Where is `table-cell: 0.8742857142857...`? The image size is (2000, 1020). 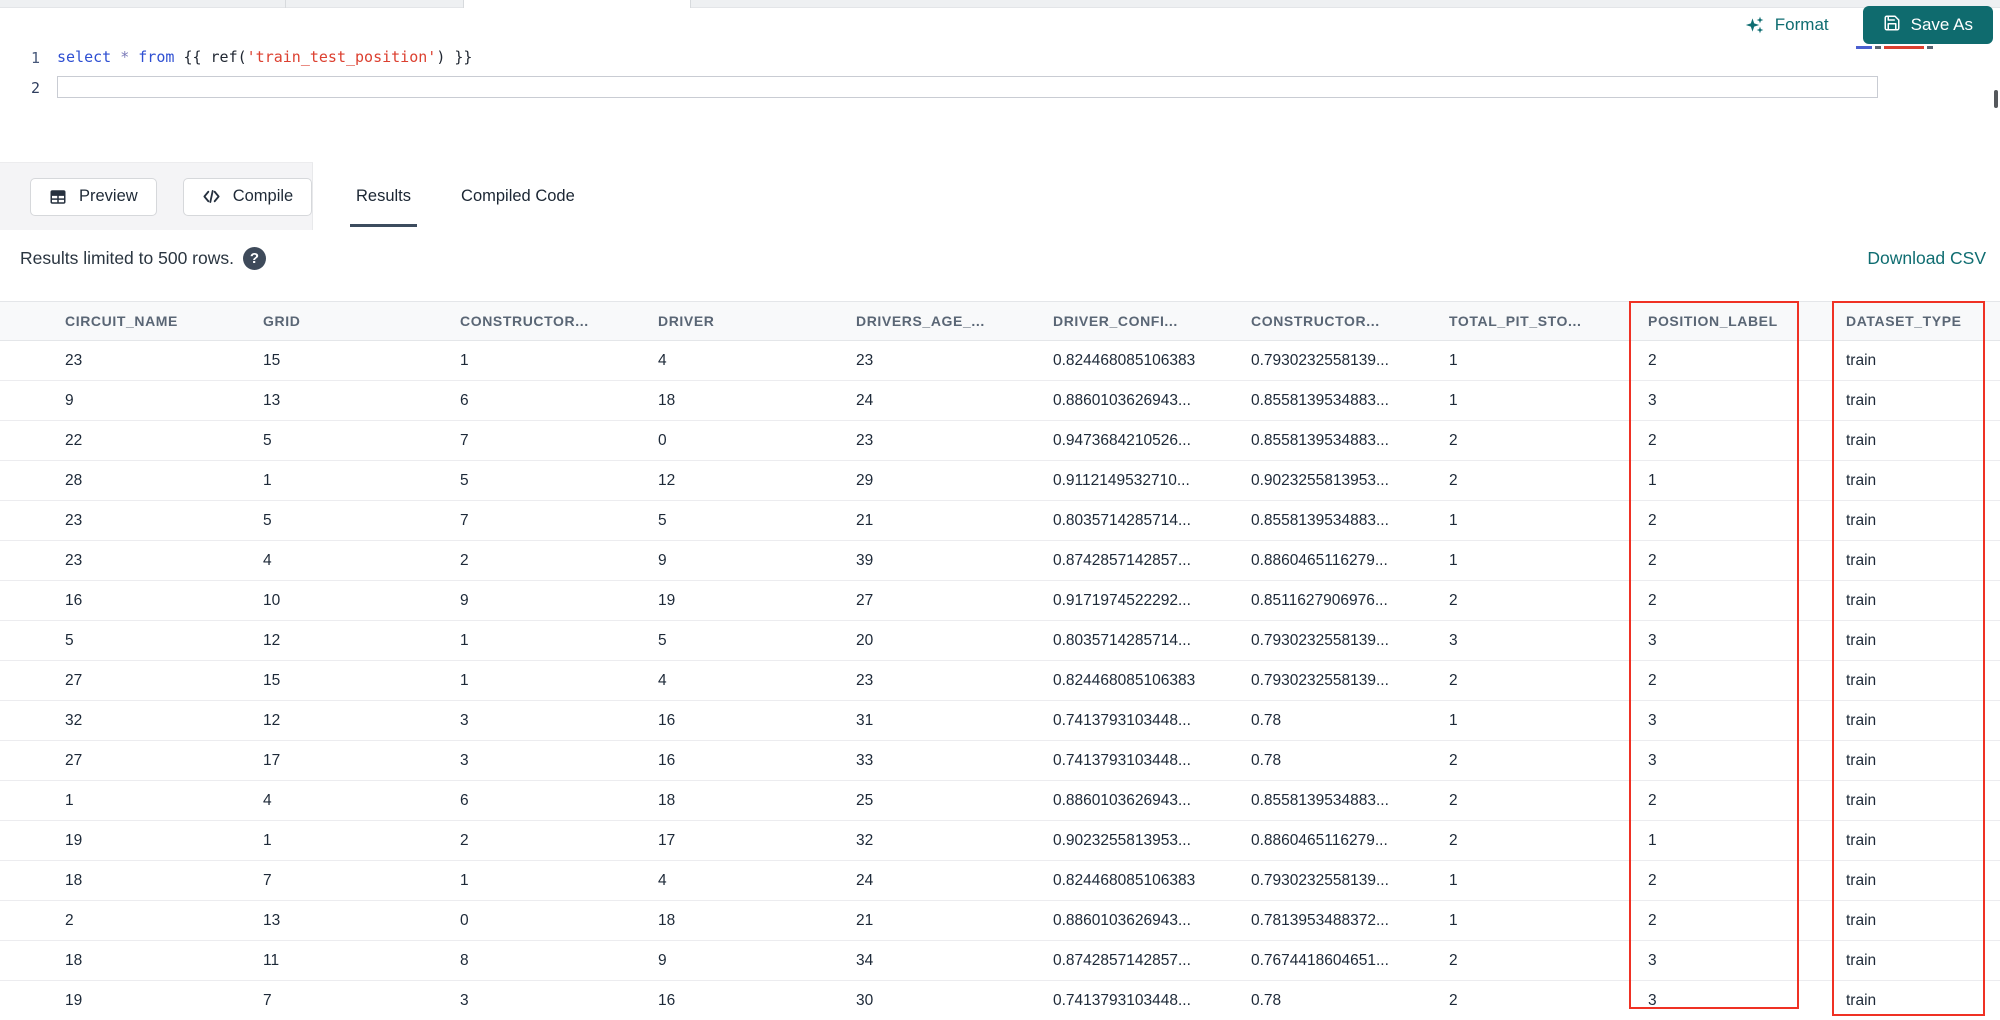 table-cell: 0.8742857142857... is located at coordinates (1122, 960).